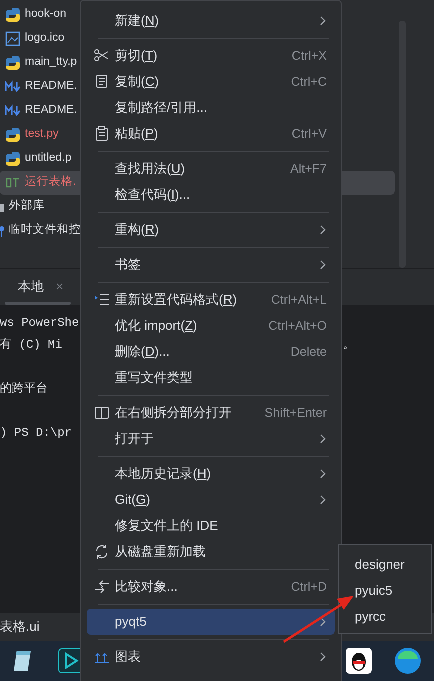 Image resolution: width=434 pixels, height=681 pixels. Describe the element at coordinates (40, 323) in the screenshot. I see `terminal-line: ws PowerShe` at that location.